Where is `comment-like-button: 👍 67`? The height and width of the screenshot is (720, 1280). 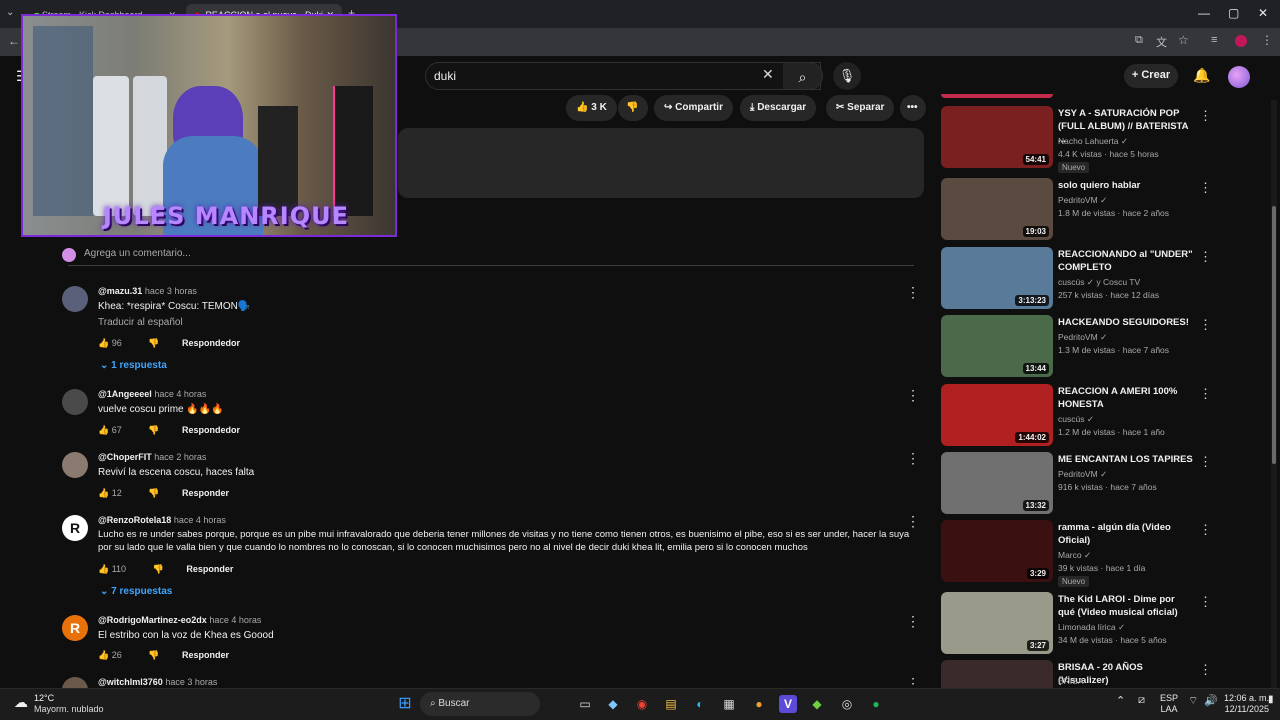 comment-like-button: 👍 67 is located at coordinates (116, 430).